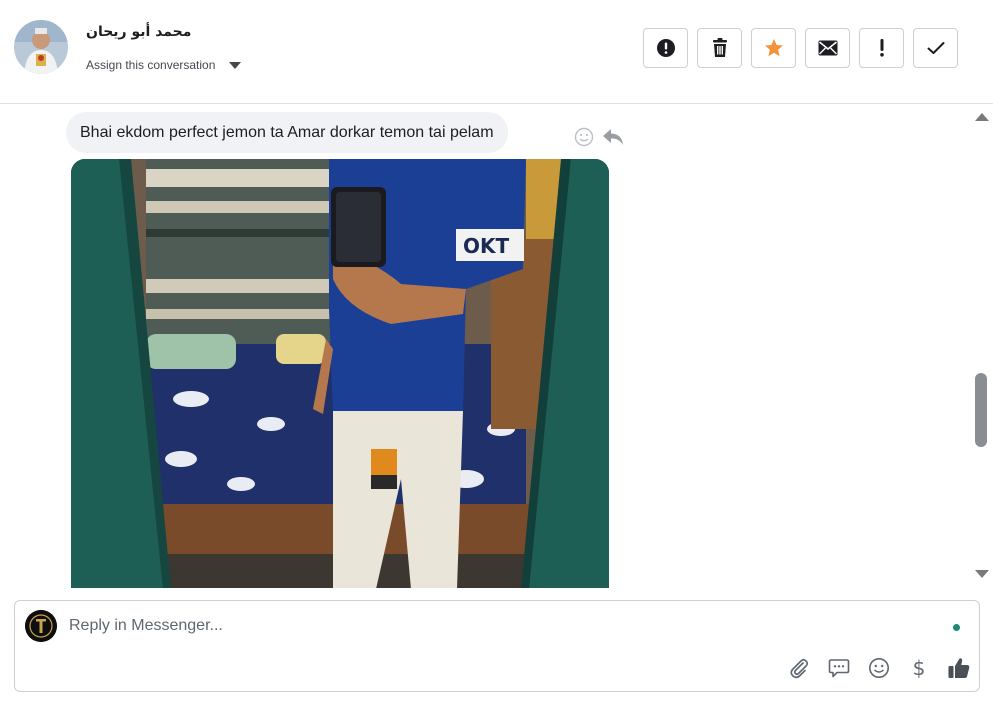 Image resolution: width=993 pixels, height=705 pixels. I want to click on conversation-header: محمد أبو ريحان Assign this conversation, so click(496, 52).